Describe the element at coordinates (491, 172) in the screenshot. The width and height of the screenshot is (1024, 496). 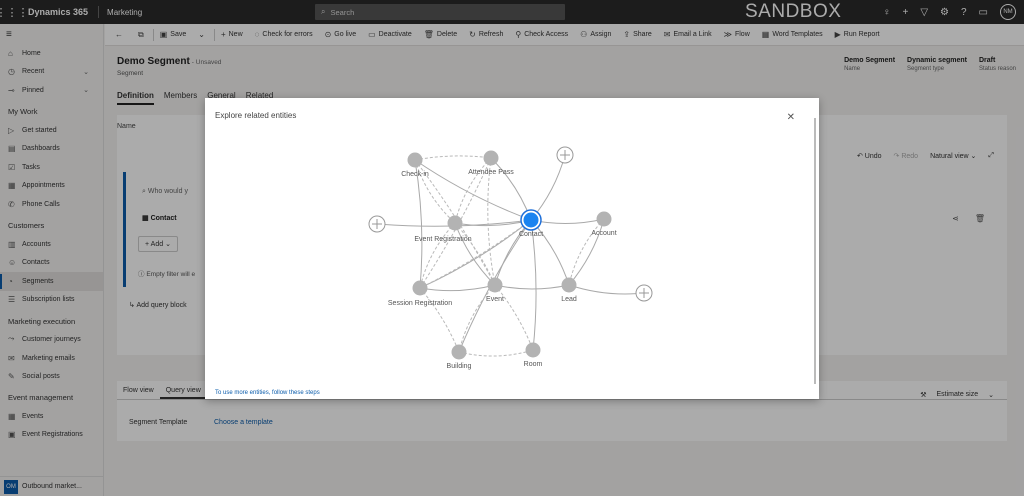
I see `entity-node-label: Attendee Pass` at that location.